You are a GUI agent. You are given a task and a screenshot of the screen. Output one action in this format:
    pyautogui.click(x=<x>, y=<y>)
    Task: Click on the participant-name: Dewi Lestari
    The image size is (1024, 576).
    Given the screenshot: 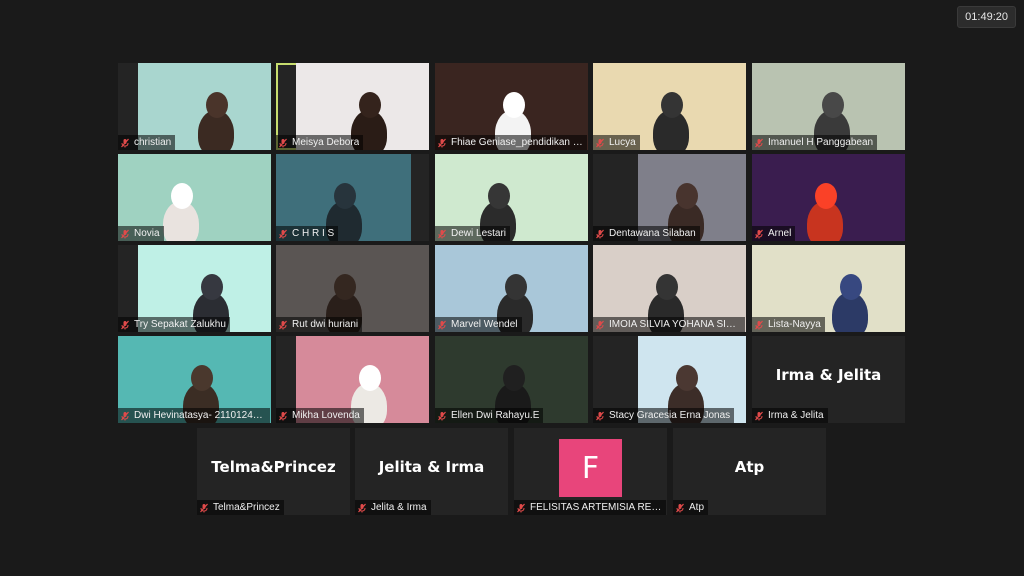 What is the action you would take?
    pyautogui.click(x=479, y=233)
    